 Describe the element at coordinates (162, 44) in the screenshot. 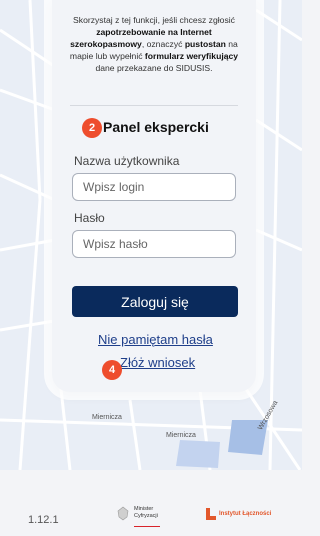

I see `intro-text-part: , oznaczyć` at that location.